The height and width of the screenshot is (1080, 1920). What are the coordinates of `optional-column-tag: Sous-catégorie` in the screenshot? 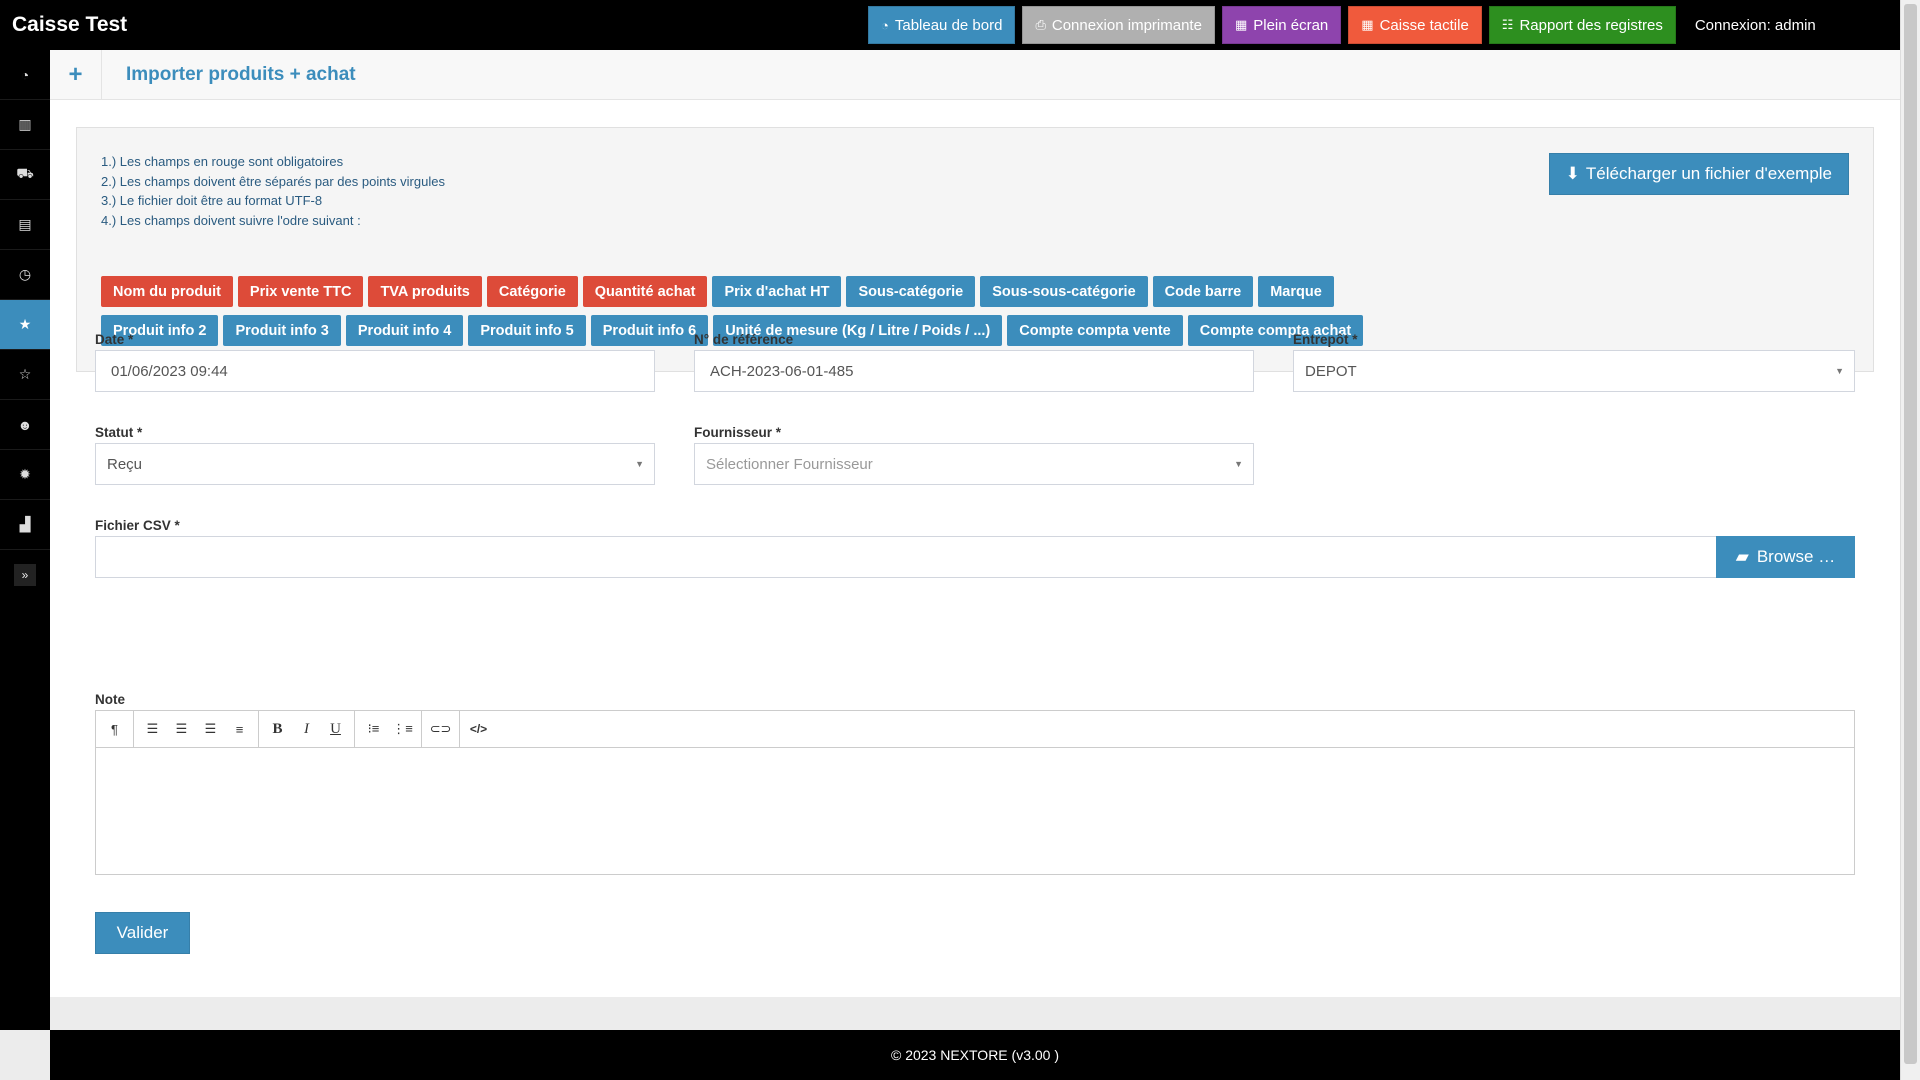 It's located at (911, 291).